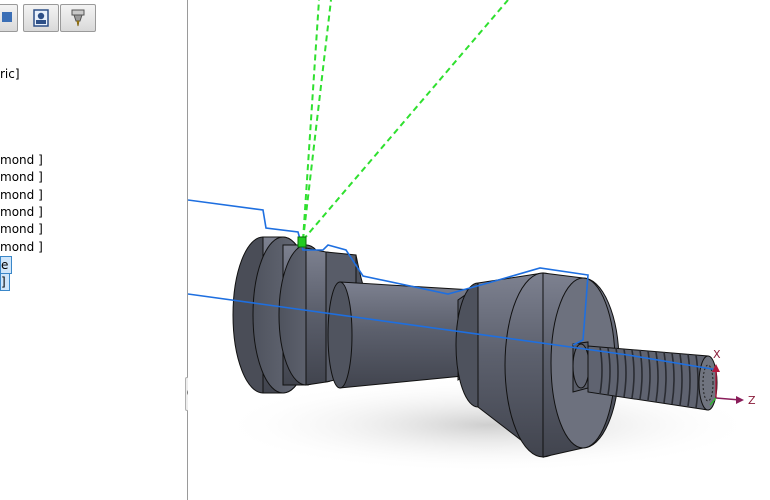 This screenshot has height=500, width=770. Describe the element at coordinates (5, 282) in the screenshot. I see `tree-item-selected: ]` at that location.